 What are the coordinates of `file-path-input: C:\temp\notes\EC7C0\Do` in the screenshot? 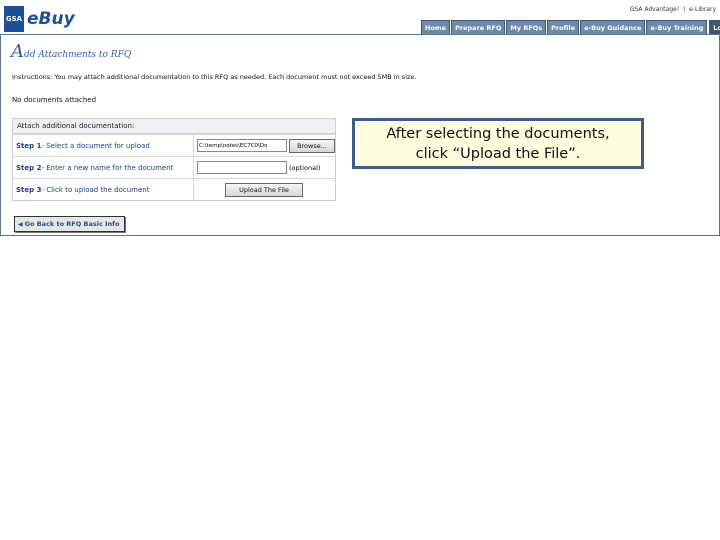 It's located at (242, 145).